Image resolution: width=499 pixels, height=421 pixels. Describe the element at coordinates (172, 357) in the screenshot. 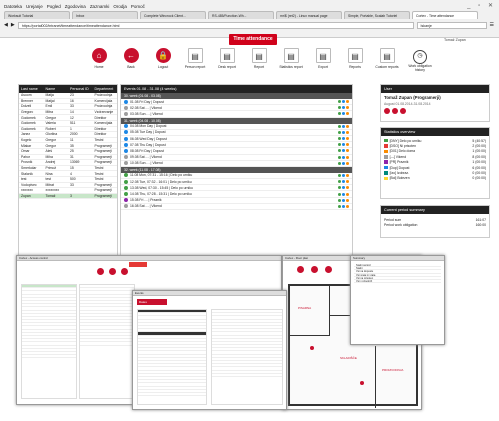

I see `events-detail-table` at that location.